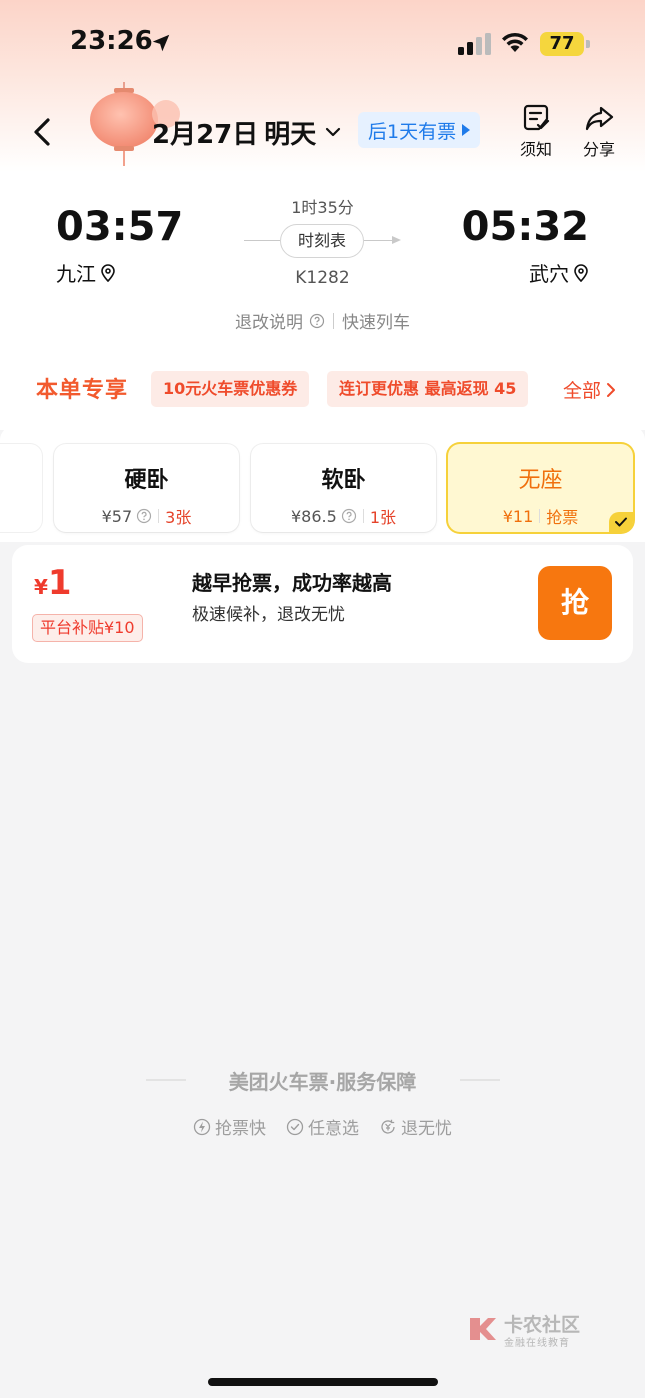 This screenshot has width=645, height=1398. I want to click on seat-price: ¥11, so click(518, 516).